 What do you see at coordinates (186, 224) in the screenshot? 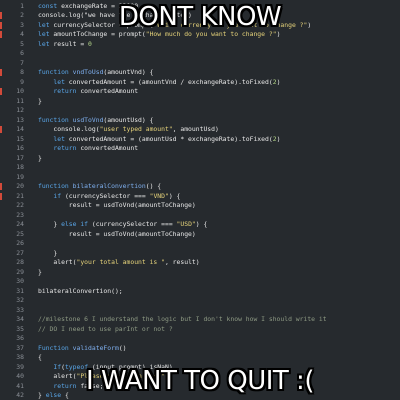
I see `code-token: "USD"` at bounding box center [186, 224].